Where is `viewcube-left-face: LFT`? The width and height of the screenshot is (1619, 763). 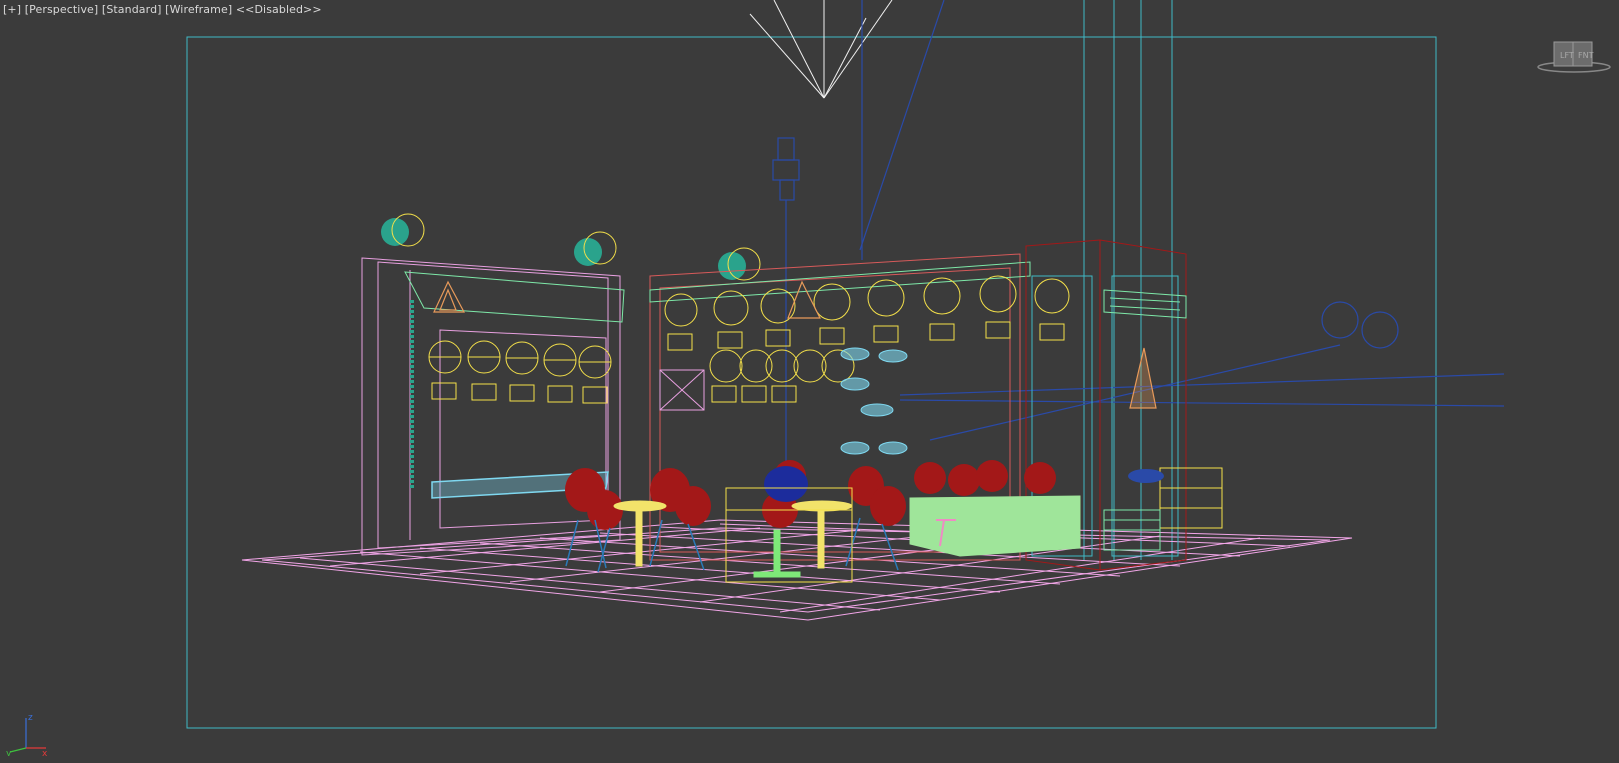 viewcube-left-face: LFT is located at coordinates (1567, 55).